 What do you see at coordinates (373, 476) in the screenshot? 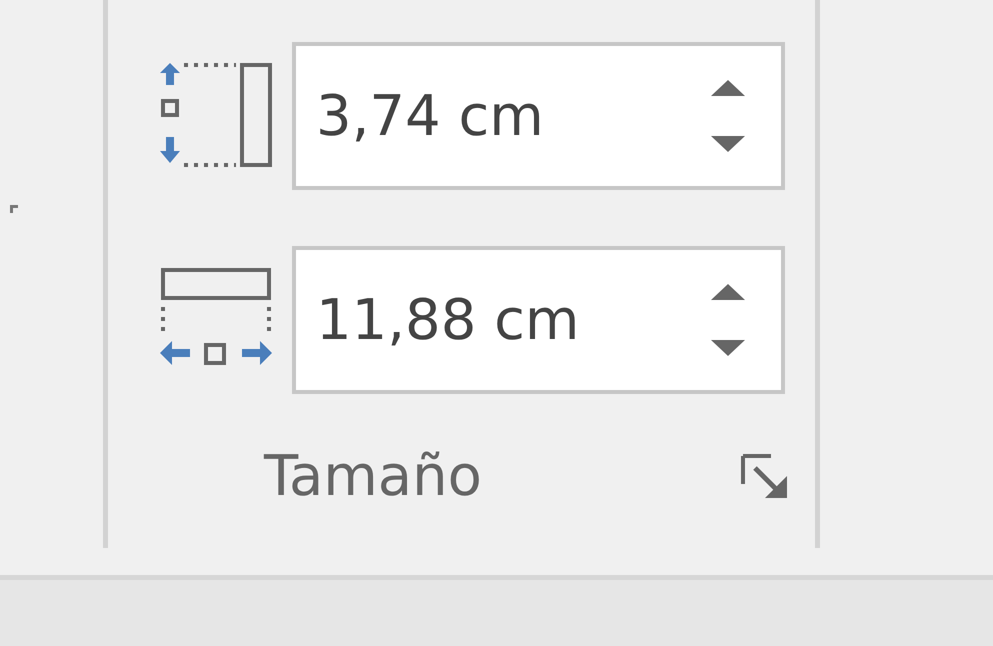
I see `group-title: Tamaño` at bounding box center [373, 476].